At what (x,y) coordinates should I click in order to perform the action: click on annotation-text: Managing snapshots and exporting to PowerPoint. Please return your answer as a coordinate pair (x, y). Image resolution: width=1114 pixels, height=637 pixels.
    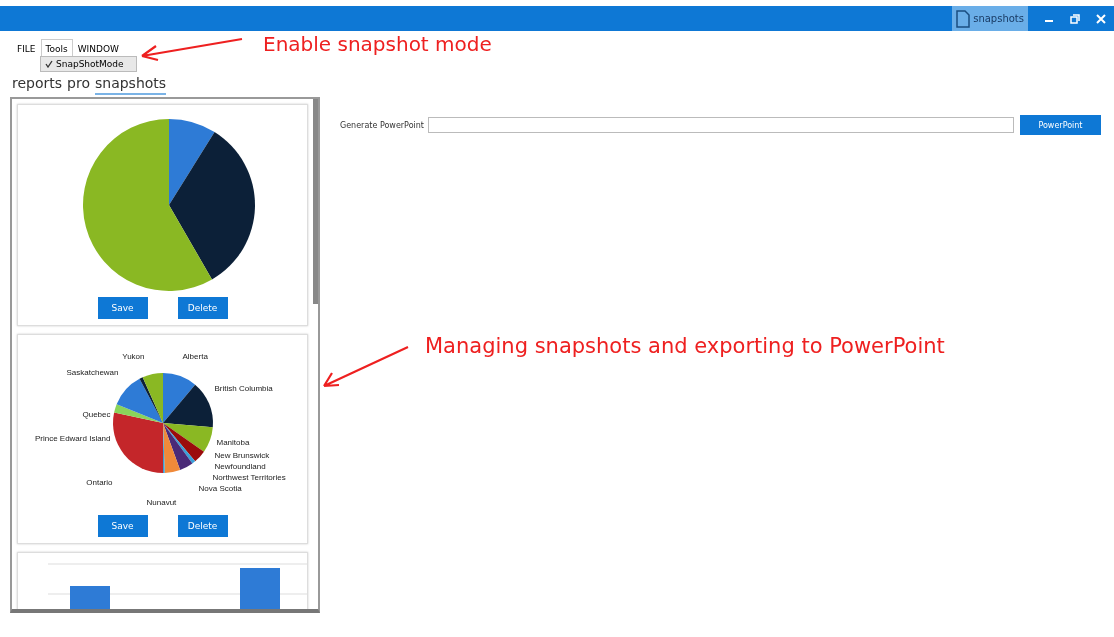
    Looking at the image, I should click on (685, 346).